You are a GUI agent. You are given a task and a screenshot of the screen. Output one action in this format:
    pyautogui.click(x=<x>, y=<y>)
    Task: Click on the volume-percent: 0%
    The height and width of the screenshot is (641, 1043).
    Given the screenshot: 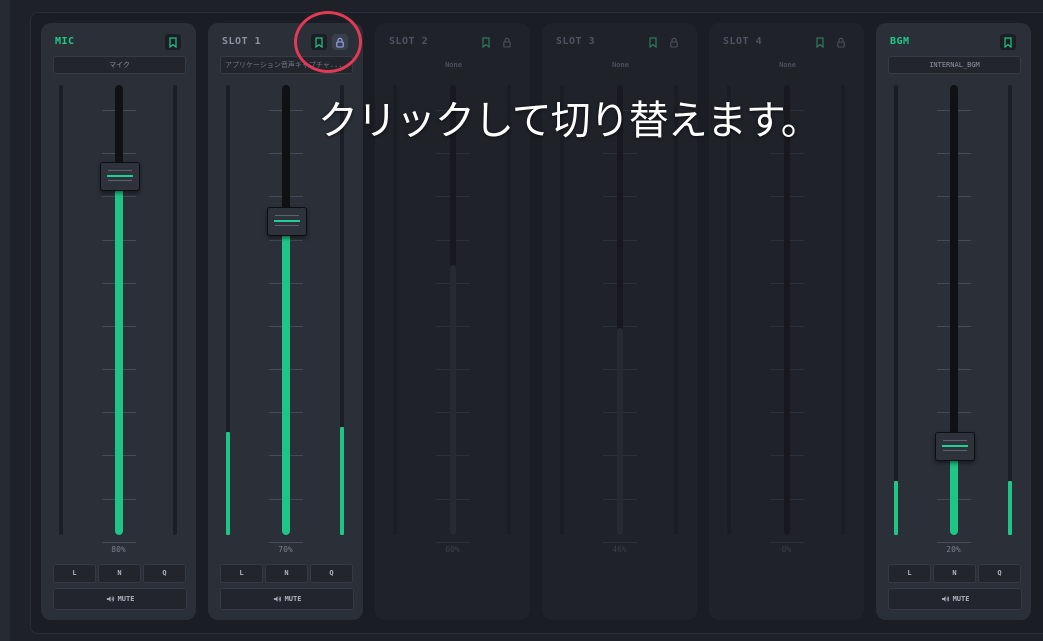 What is the action you would take?
    pyautogui.click(x=786, y=549)
    